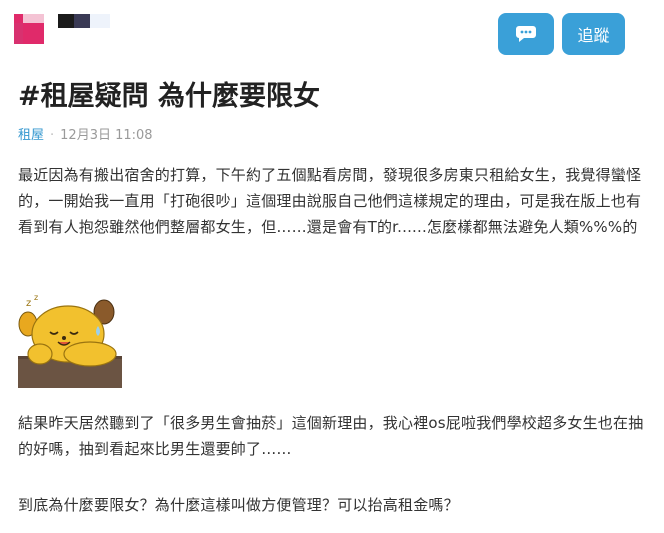 The image size is (664, 533). What do you see at coordinates (332, 32) in the screenshot?
I see `post-header: 追蹤` at bounding box center [332, 32].